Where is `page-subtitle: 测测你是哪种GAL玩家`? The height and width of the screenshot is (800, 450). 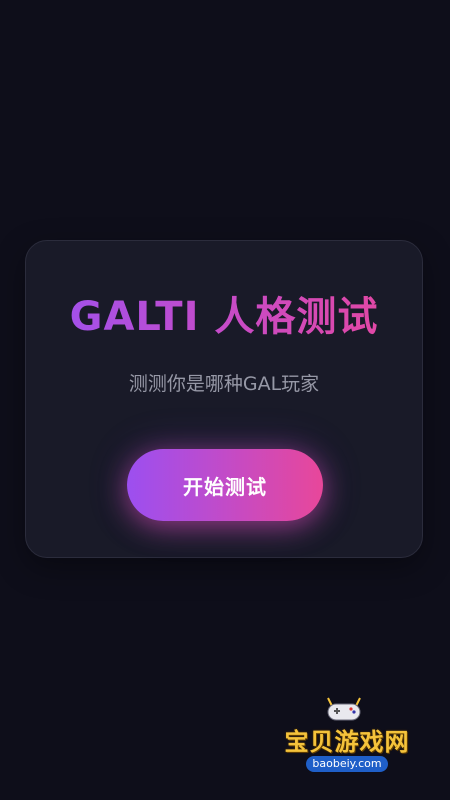
page-subtitle: 测测你是哪种GAL玩家 is located at coordinates (224, 384).